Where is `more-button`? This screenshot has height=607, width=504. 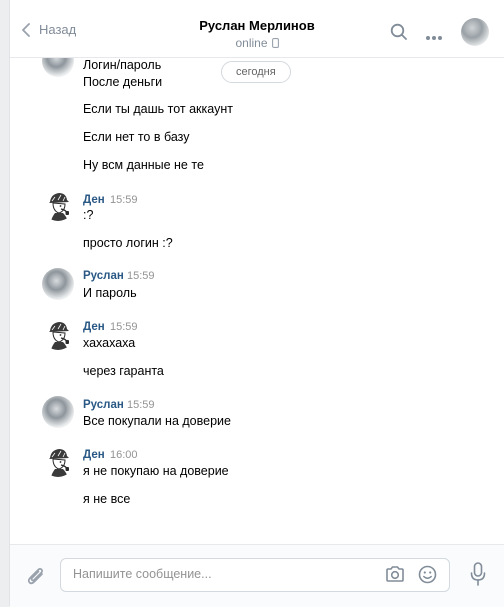 more-button is located at coordinates (434, 37).